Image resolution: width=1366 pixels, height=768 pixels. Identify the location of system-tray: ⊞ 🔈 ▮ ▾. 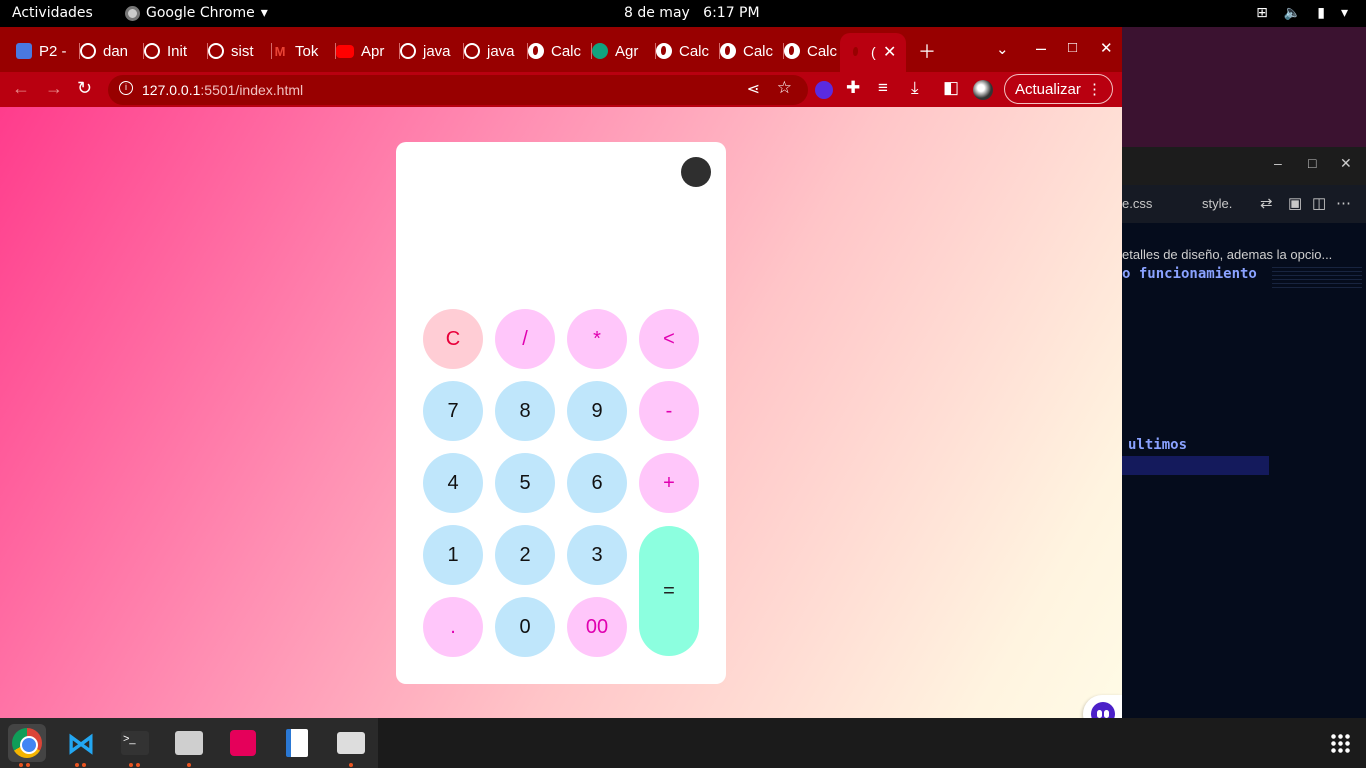
(1302, 13).